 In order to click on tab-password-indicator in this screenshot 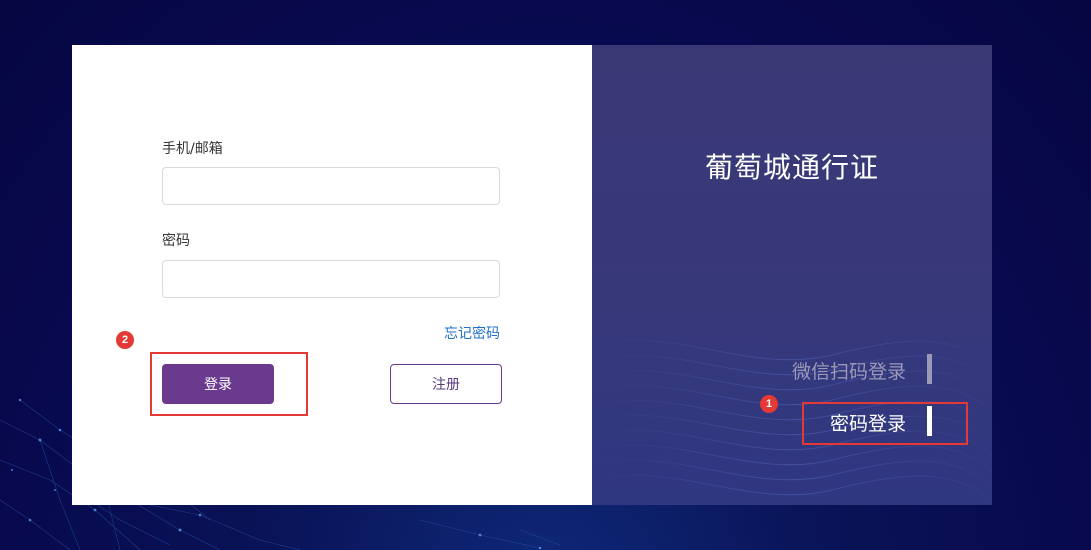, I will do `click(929, 421)`.